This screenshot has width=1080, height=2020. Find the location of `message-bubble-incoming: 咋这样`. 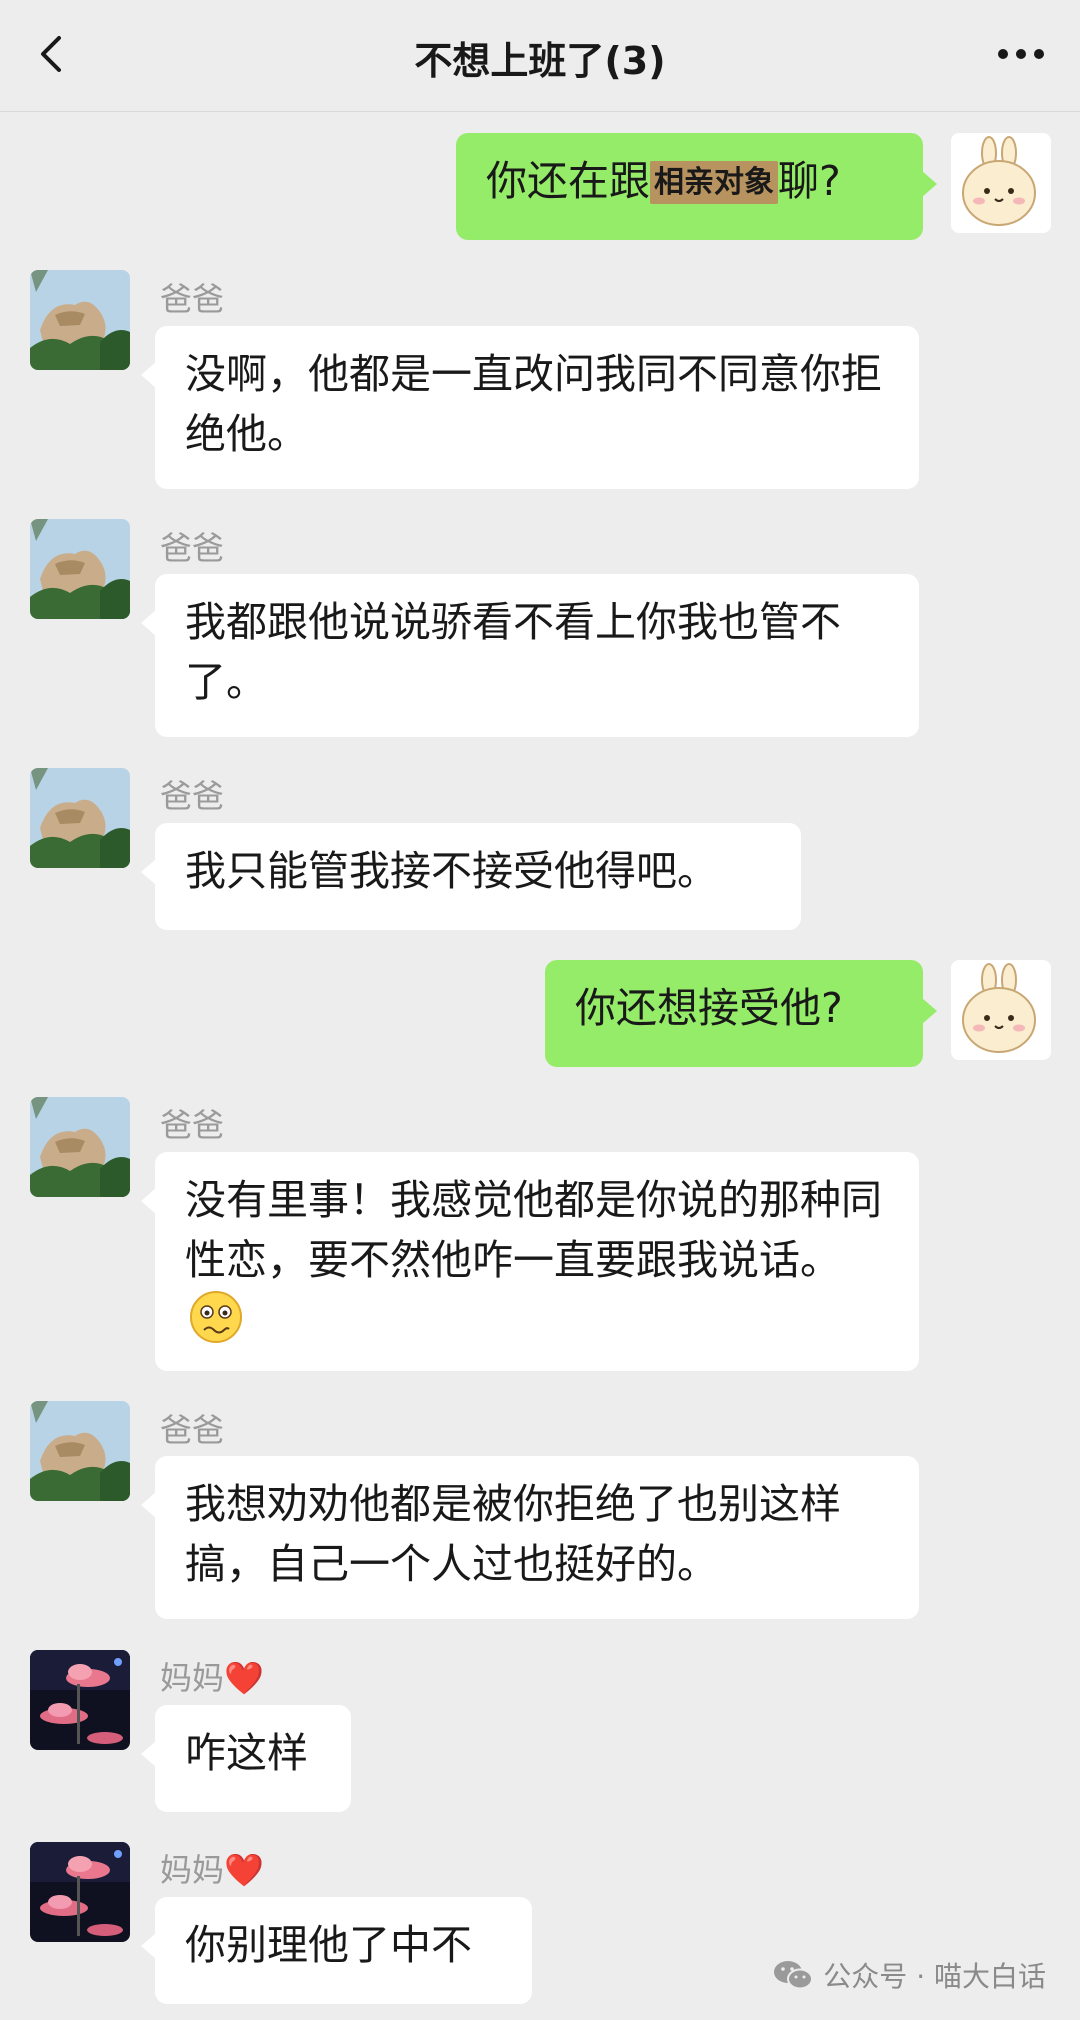

message-bubble-incoming: 咋这样 is located at coordinates (246, 1758).